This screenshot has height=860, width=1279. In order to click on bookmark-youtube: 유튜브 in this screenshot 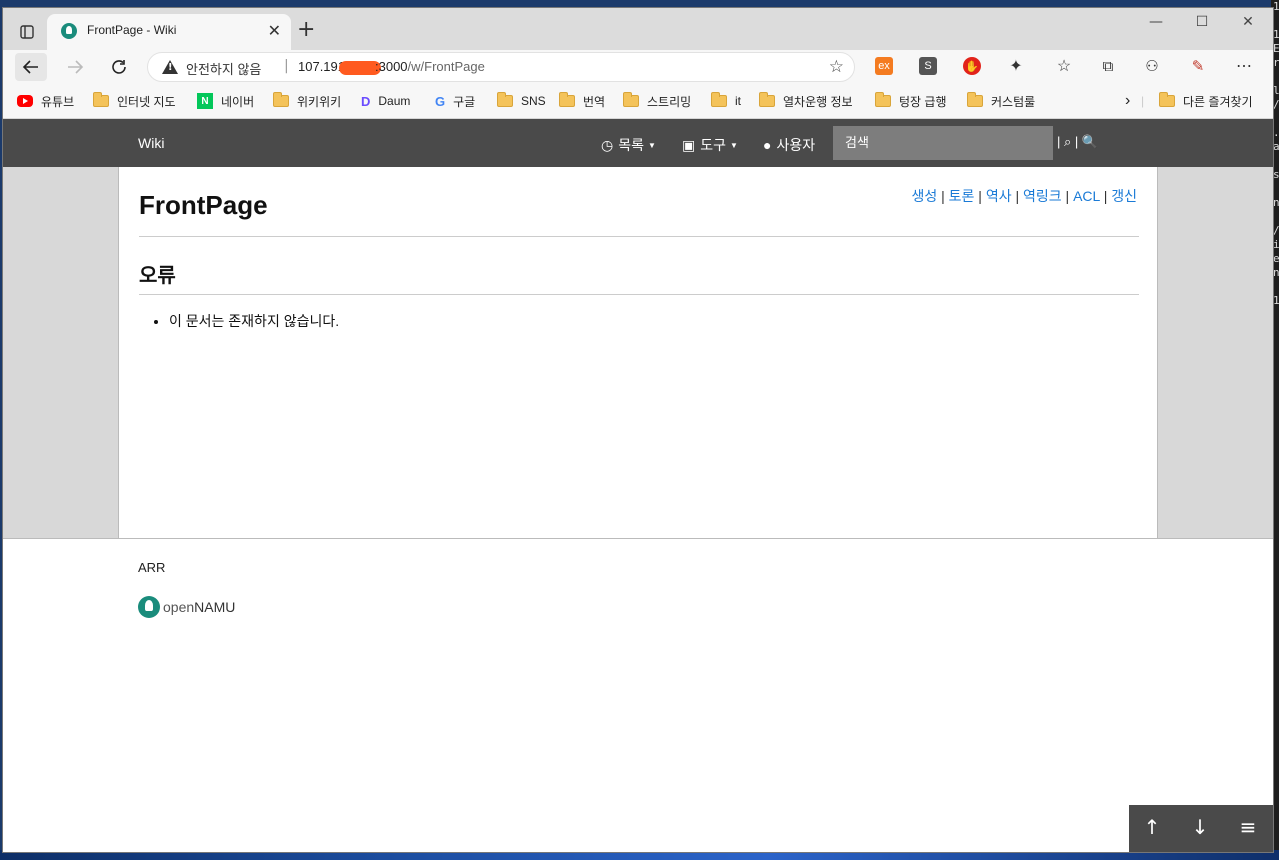, I will do `click(45, 101)`.